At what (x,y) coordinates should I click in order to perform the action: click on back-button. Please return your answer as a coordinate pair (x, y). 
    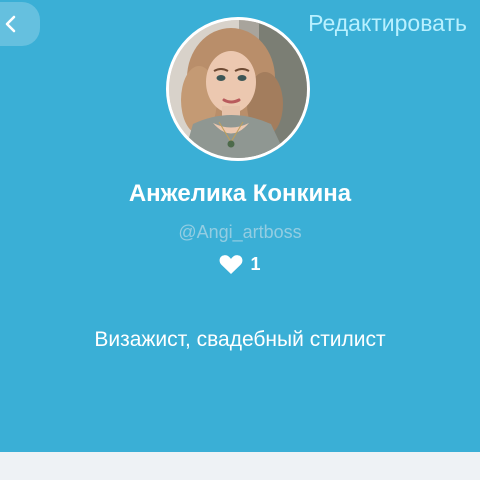
    Looking at the image, I should click on (20, 24).